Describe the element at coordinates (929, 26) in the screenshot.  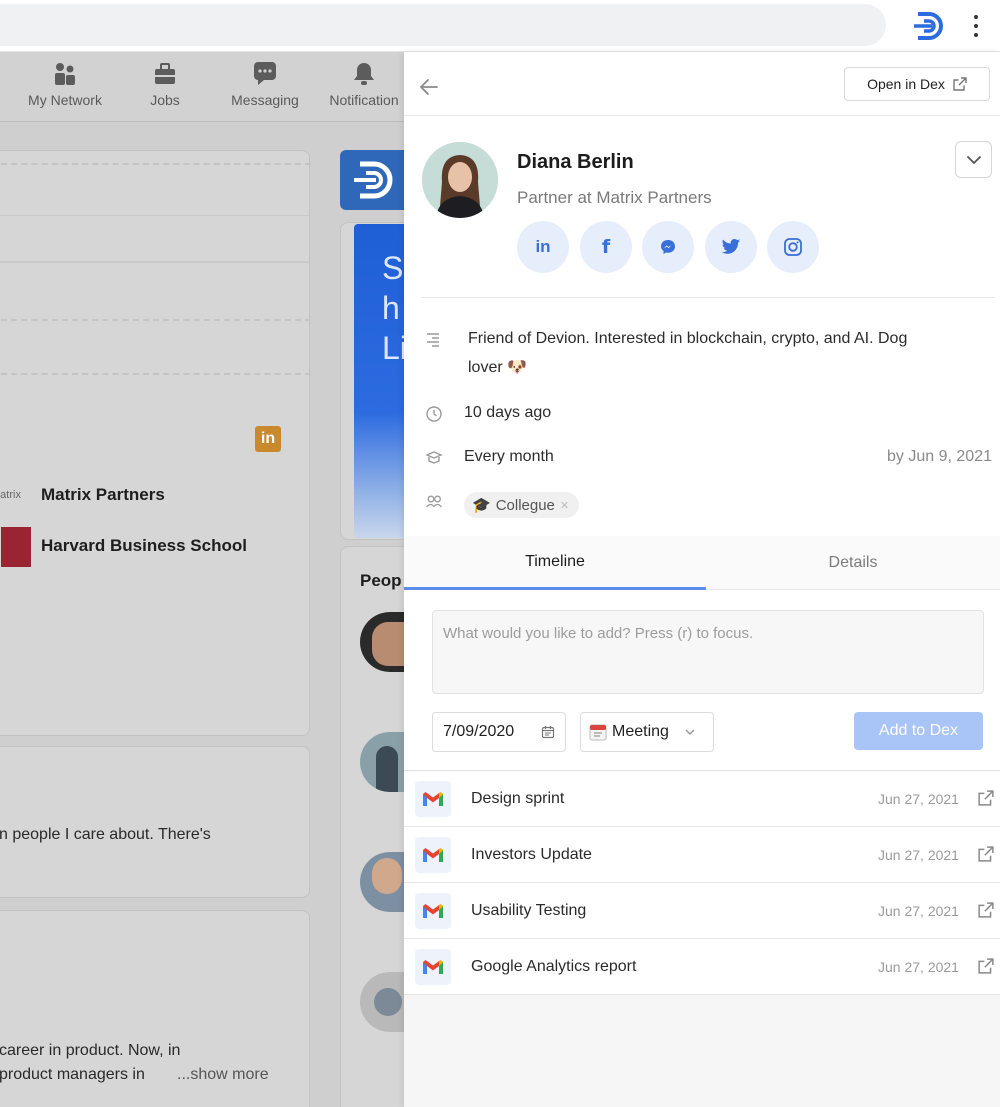
I see `dex-extension-icon` at that location.